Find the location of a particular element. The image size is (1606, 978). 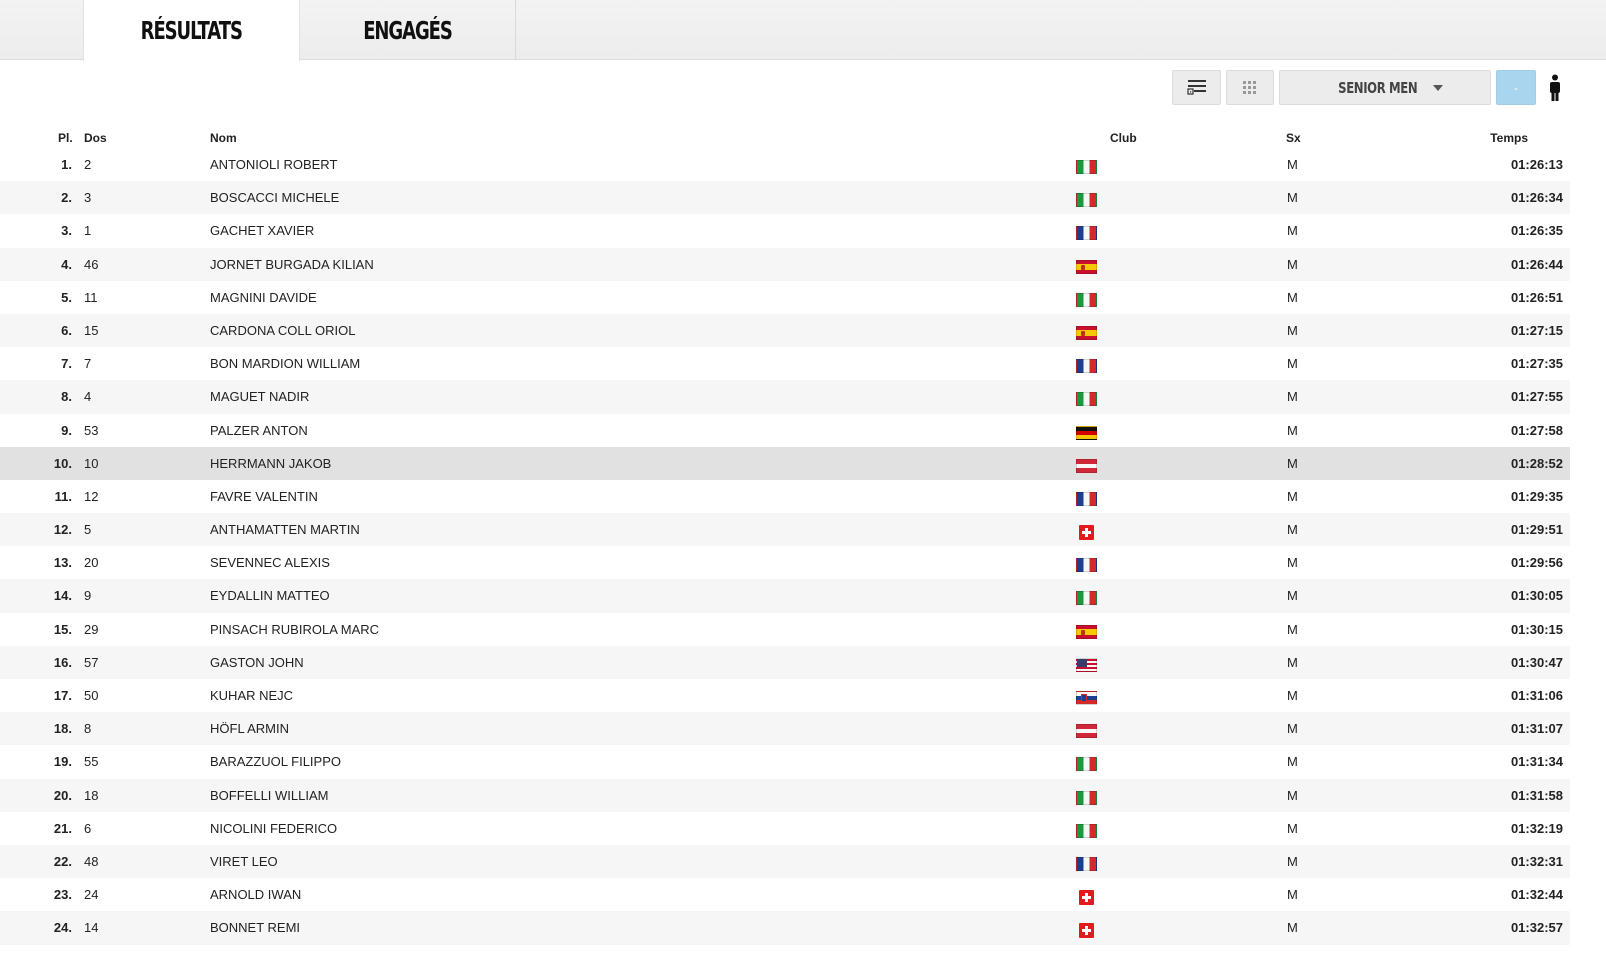

row-name: PALZER ANTON is located at coordinates (259, 430).